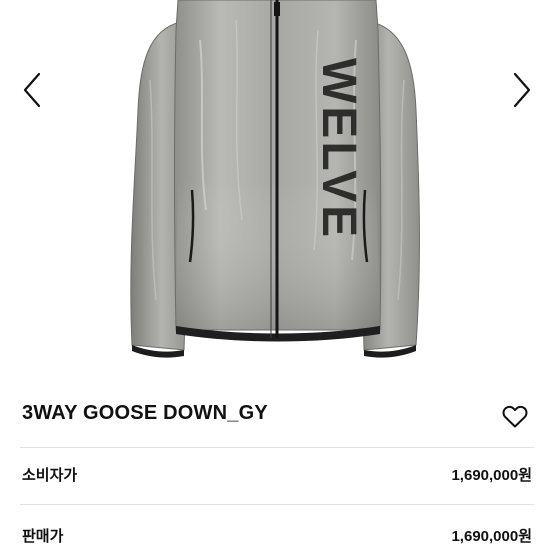 The image size is (554, 554). Describe the element at coordinates (277, 537) in the screenshot. I see `sale-price-row: 판매가 1,690,000원` at that location.